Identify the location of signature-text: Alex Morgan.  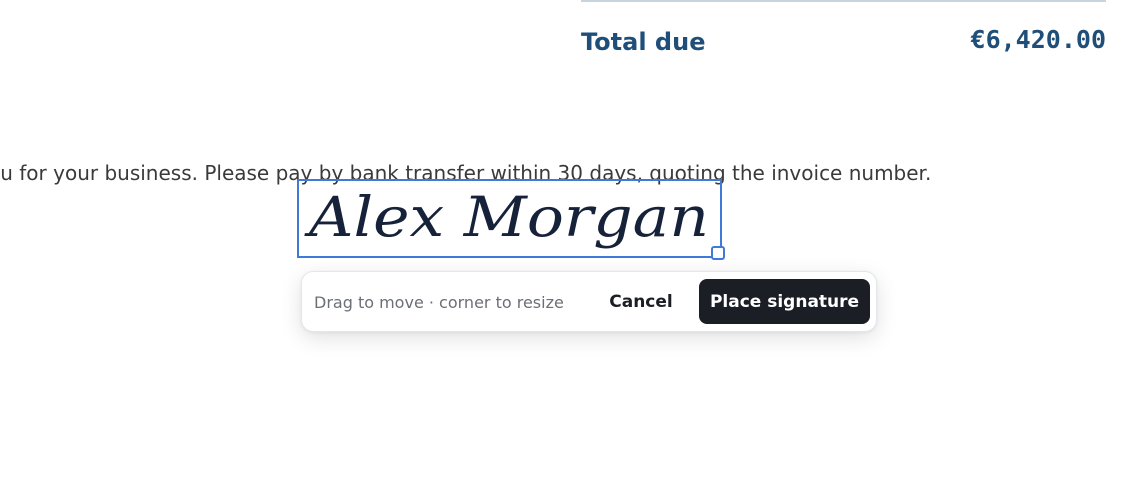
(506, 217).